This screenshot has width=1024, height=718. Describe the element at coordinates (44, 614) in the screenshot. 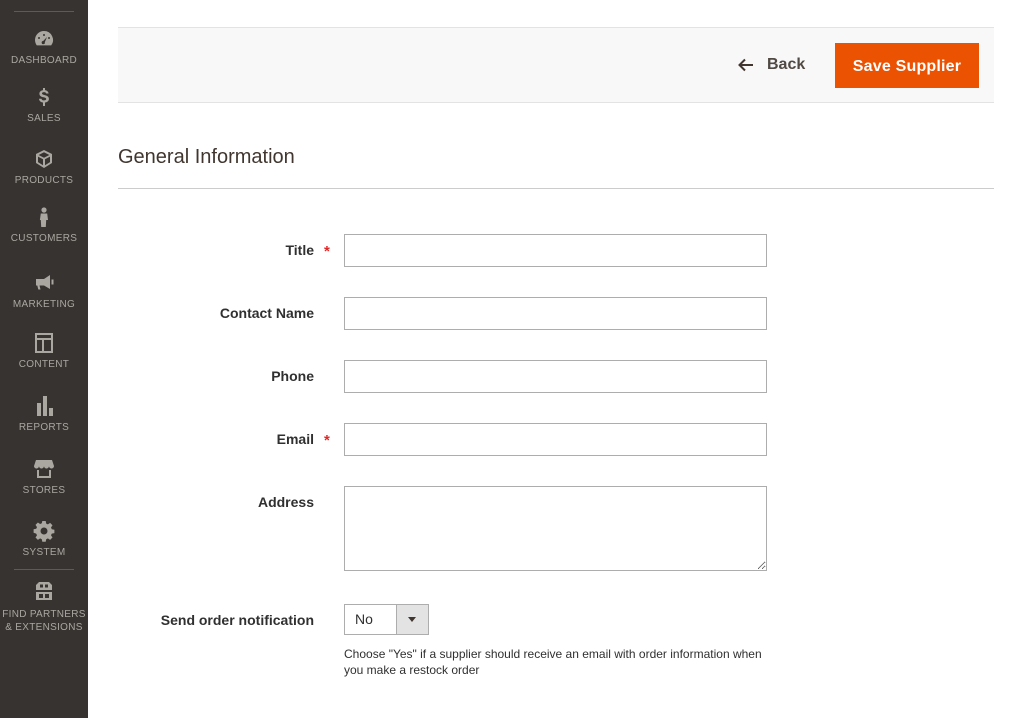

I see `sidebar-item-label: FIND PARTNERS` at that location.